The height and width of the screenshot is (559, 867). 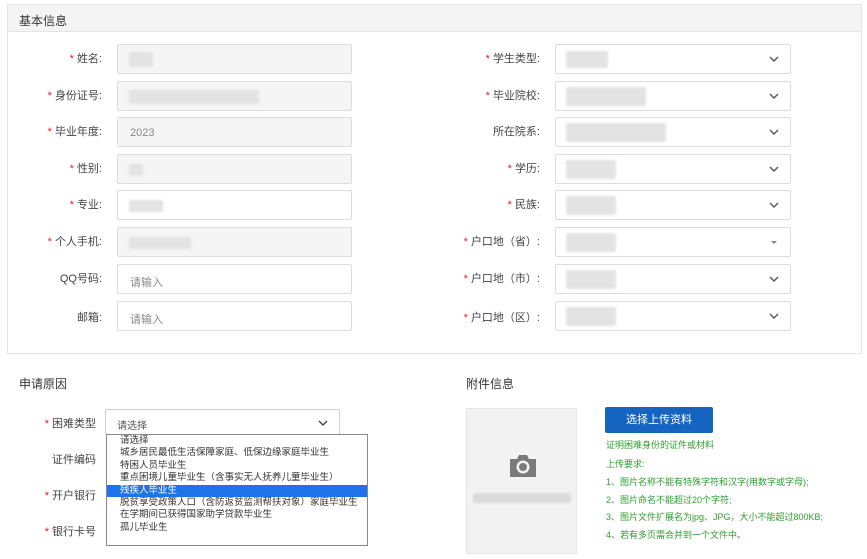 I want to click on option-item: 特困人员毕业生, so click(x=237, y=466).